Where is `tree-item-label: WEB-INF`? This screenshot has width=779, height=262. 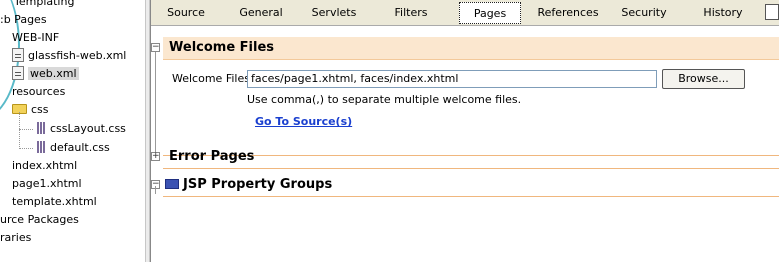
tree-item-label: WEB-INF is located at coordinates (36, 37).